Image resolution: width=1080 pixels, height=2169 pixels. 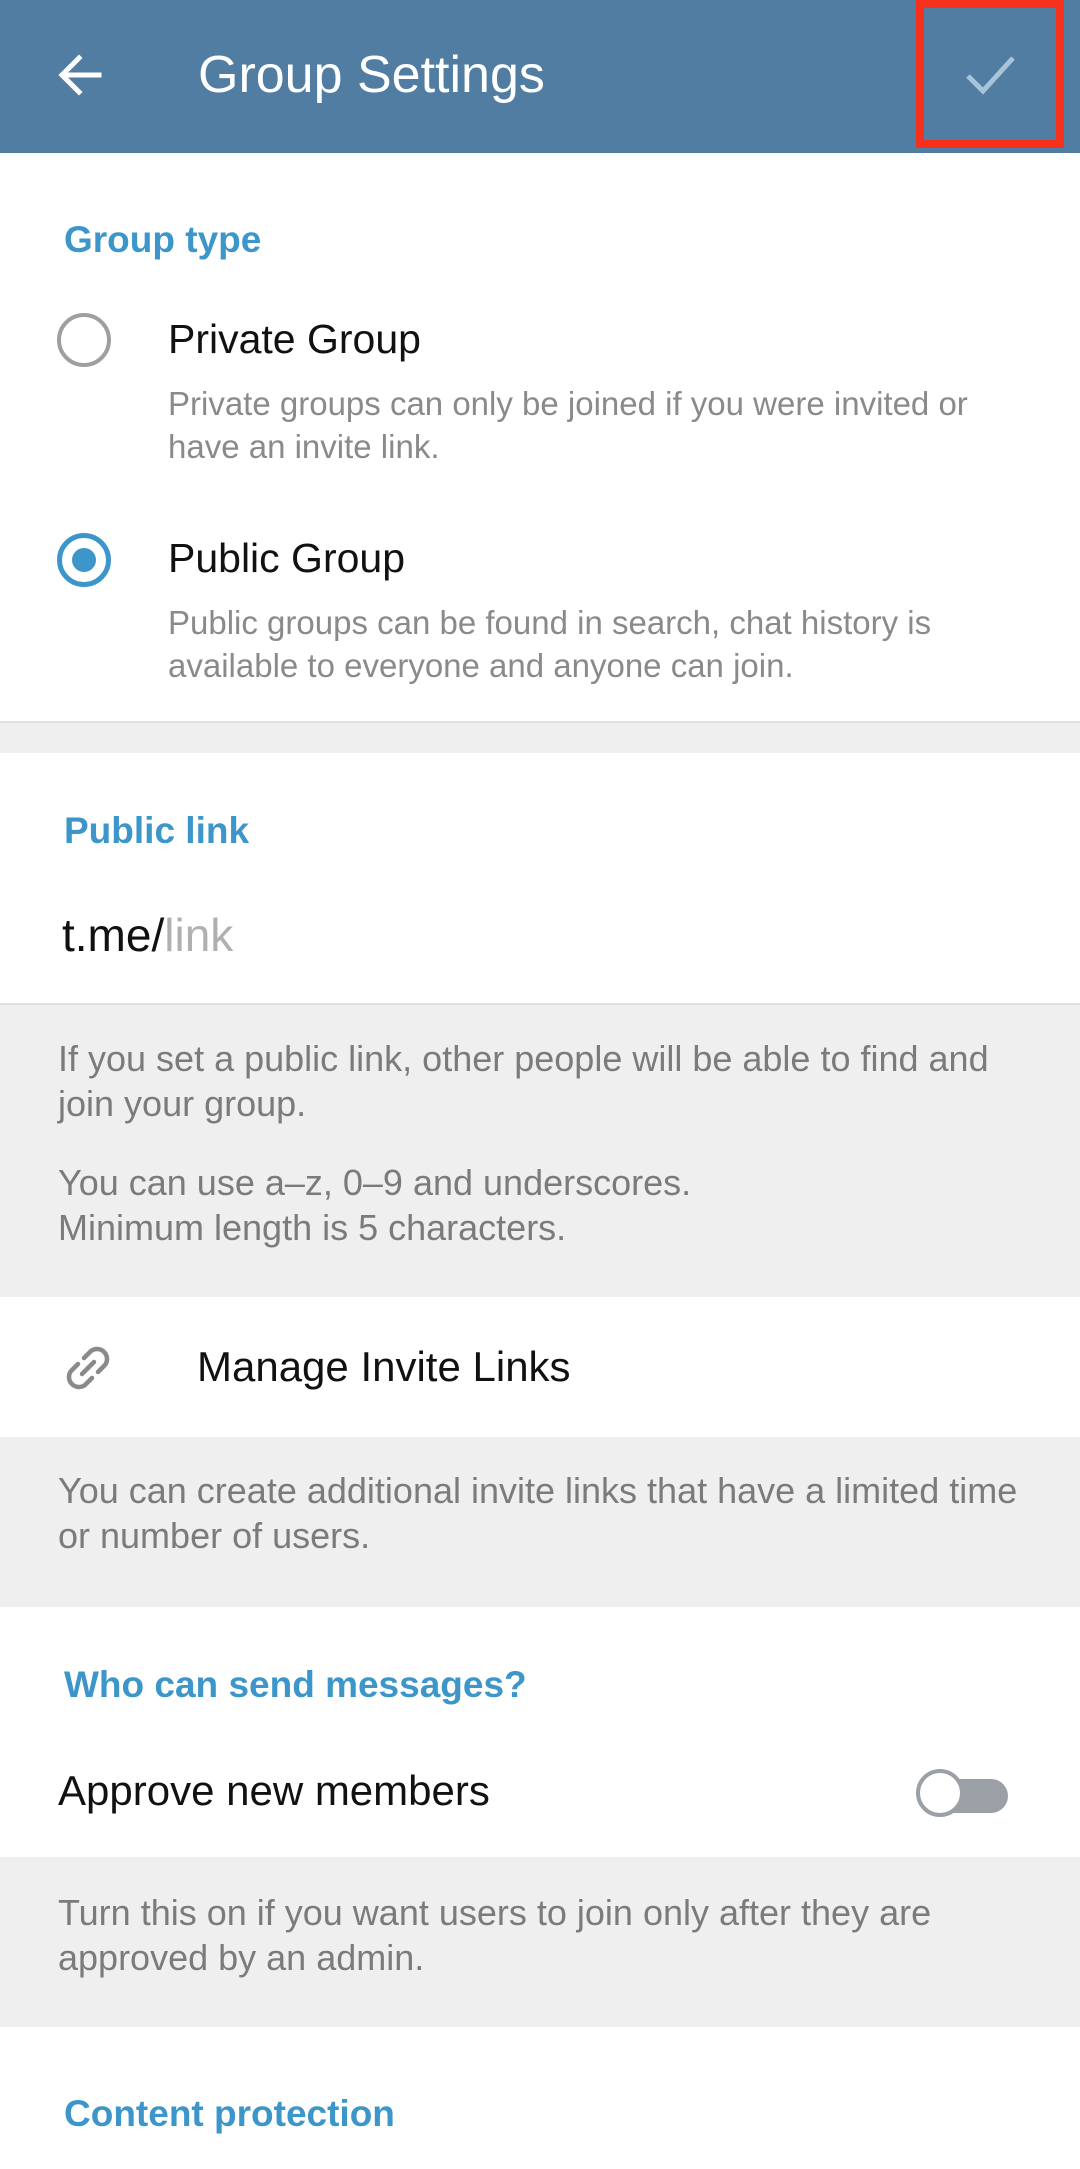 I want to click on section-gap, so click(x=540, y=738).